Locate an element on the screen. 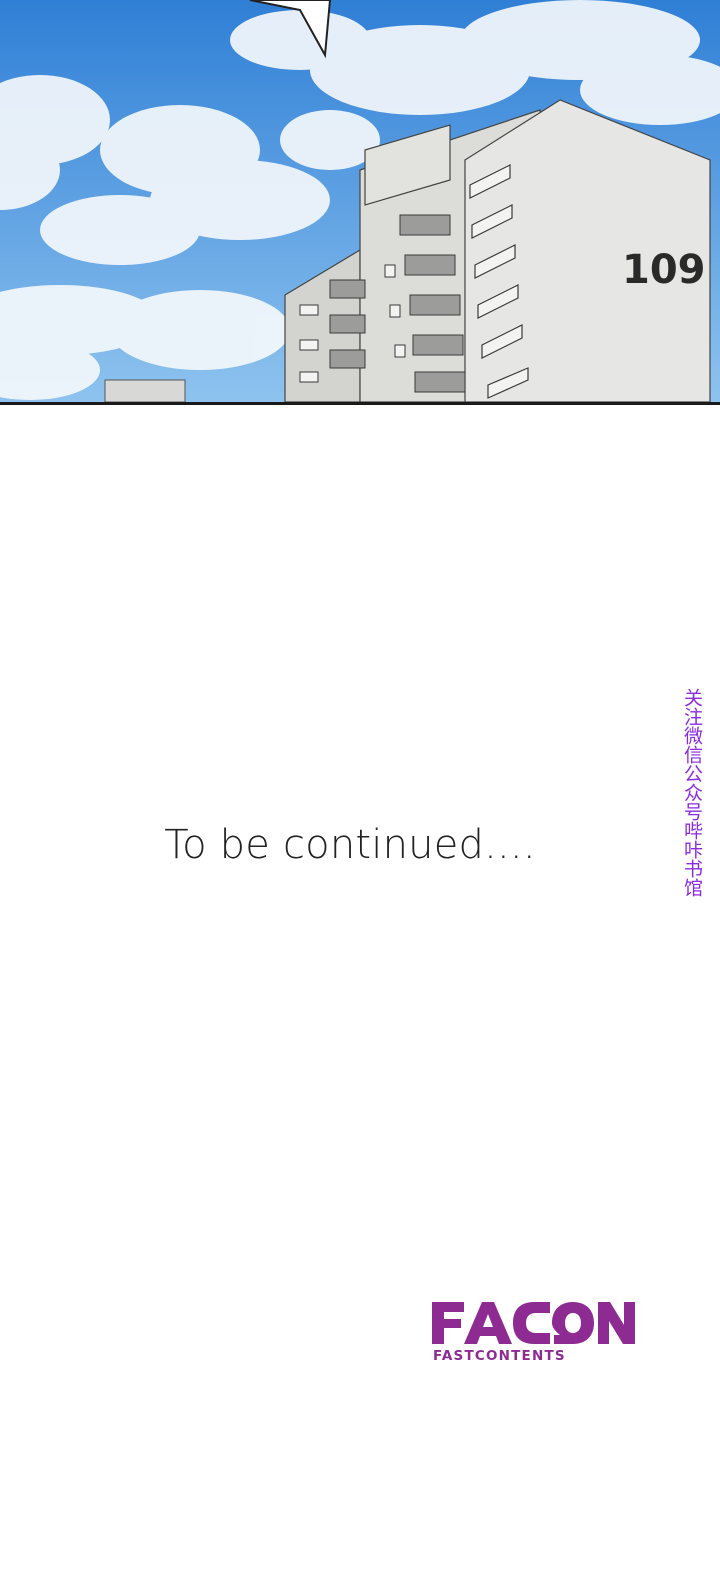 Image resolution: width=720 pixels, height=1589 pixels. facon-logo: FASTCONTENTS is located at coordinates (533, 1336).